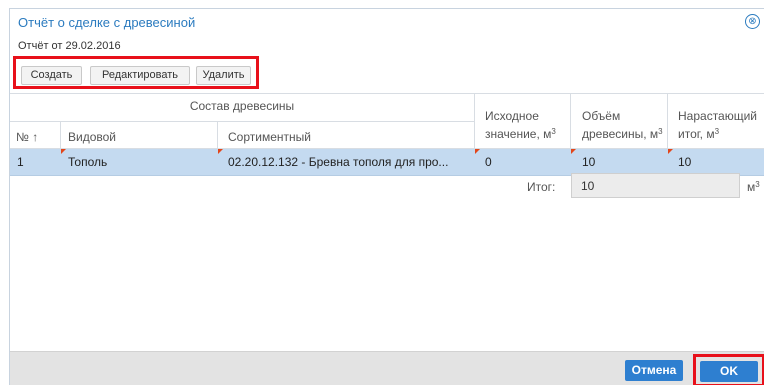  What do you see at coordinates (140, 75) in the screenshot?
I see `edit-button: Редактировать` at bounding box center [140, 75].